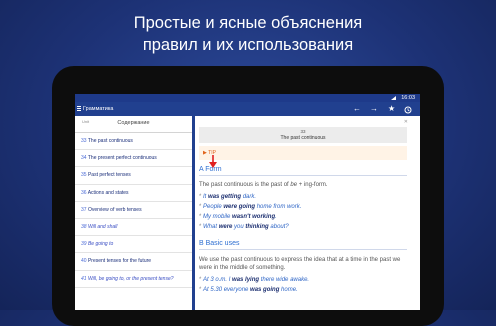 The image size is (496, 326). Describe the element at coordinates (84, 244) in the screenshot. I see `toc-item-number: 39` at that location.